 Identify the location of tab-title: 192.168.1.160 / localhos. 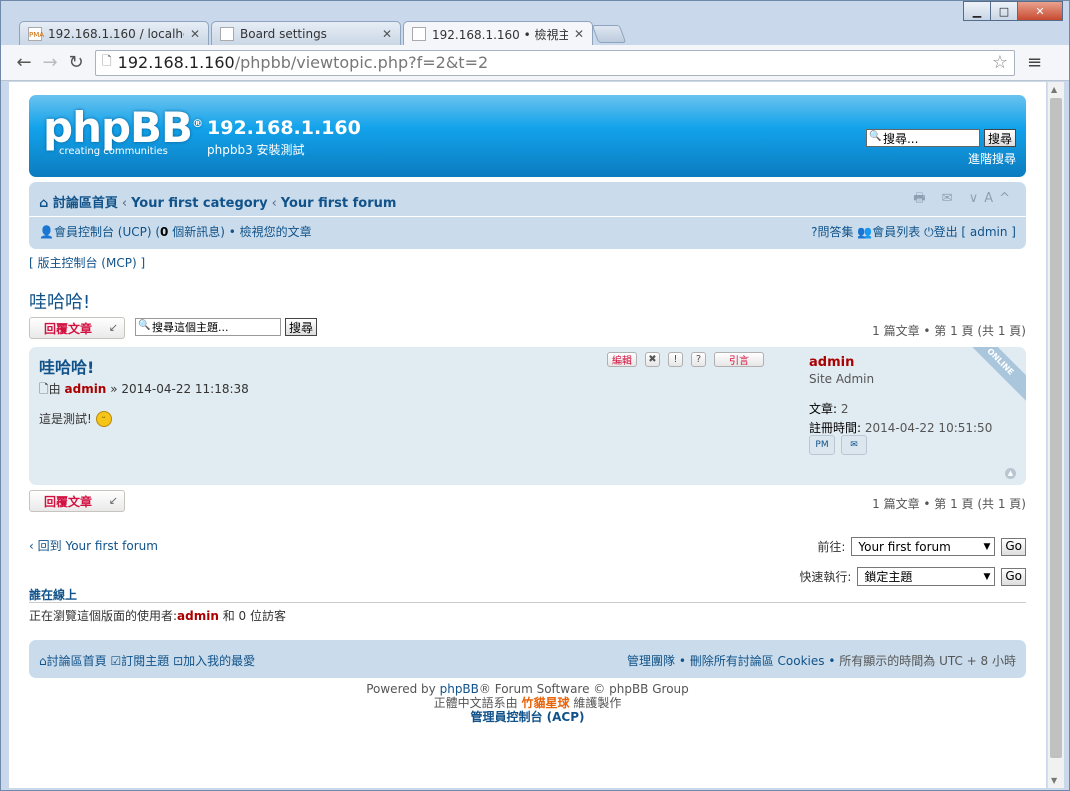
(116, 33).